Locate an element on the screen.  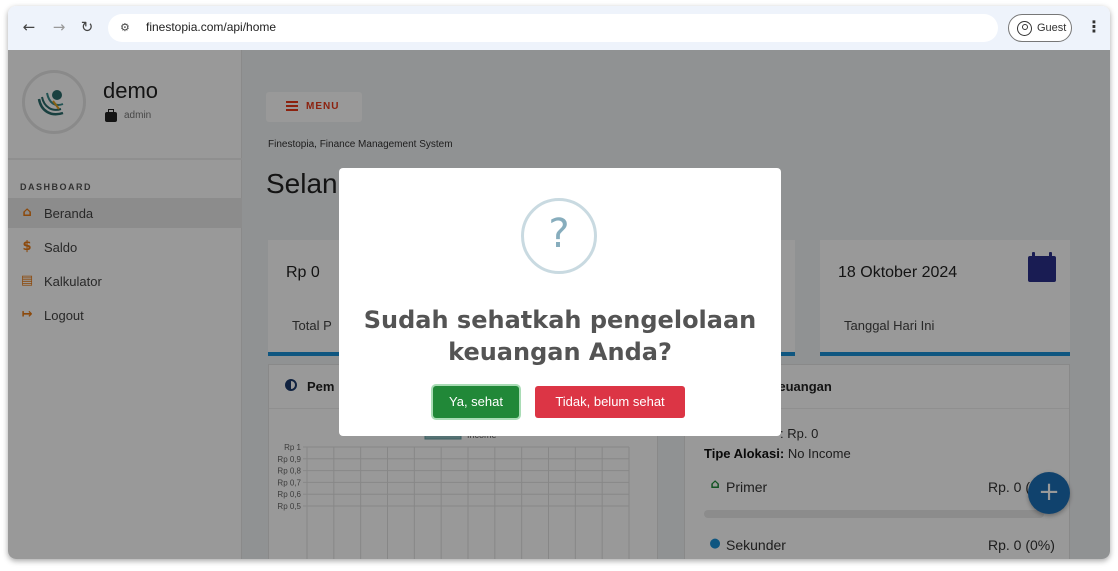
profile-label: Guest is located at coordinates (1052, 28).